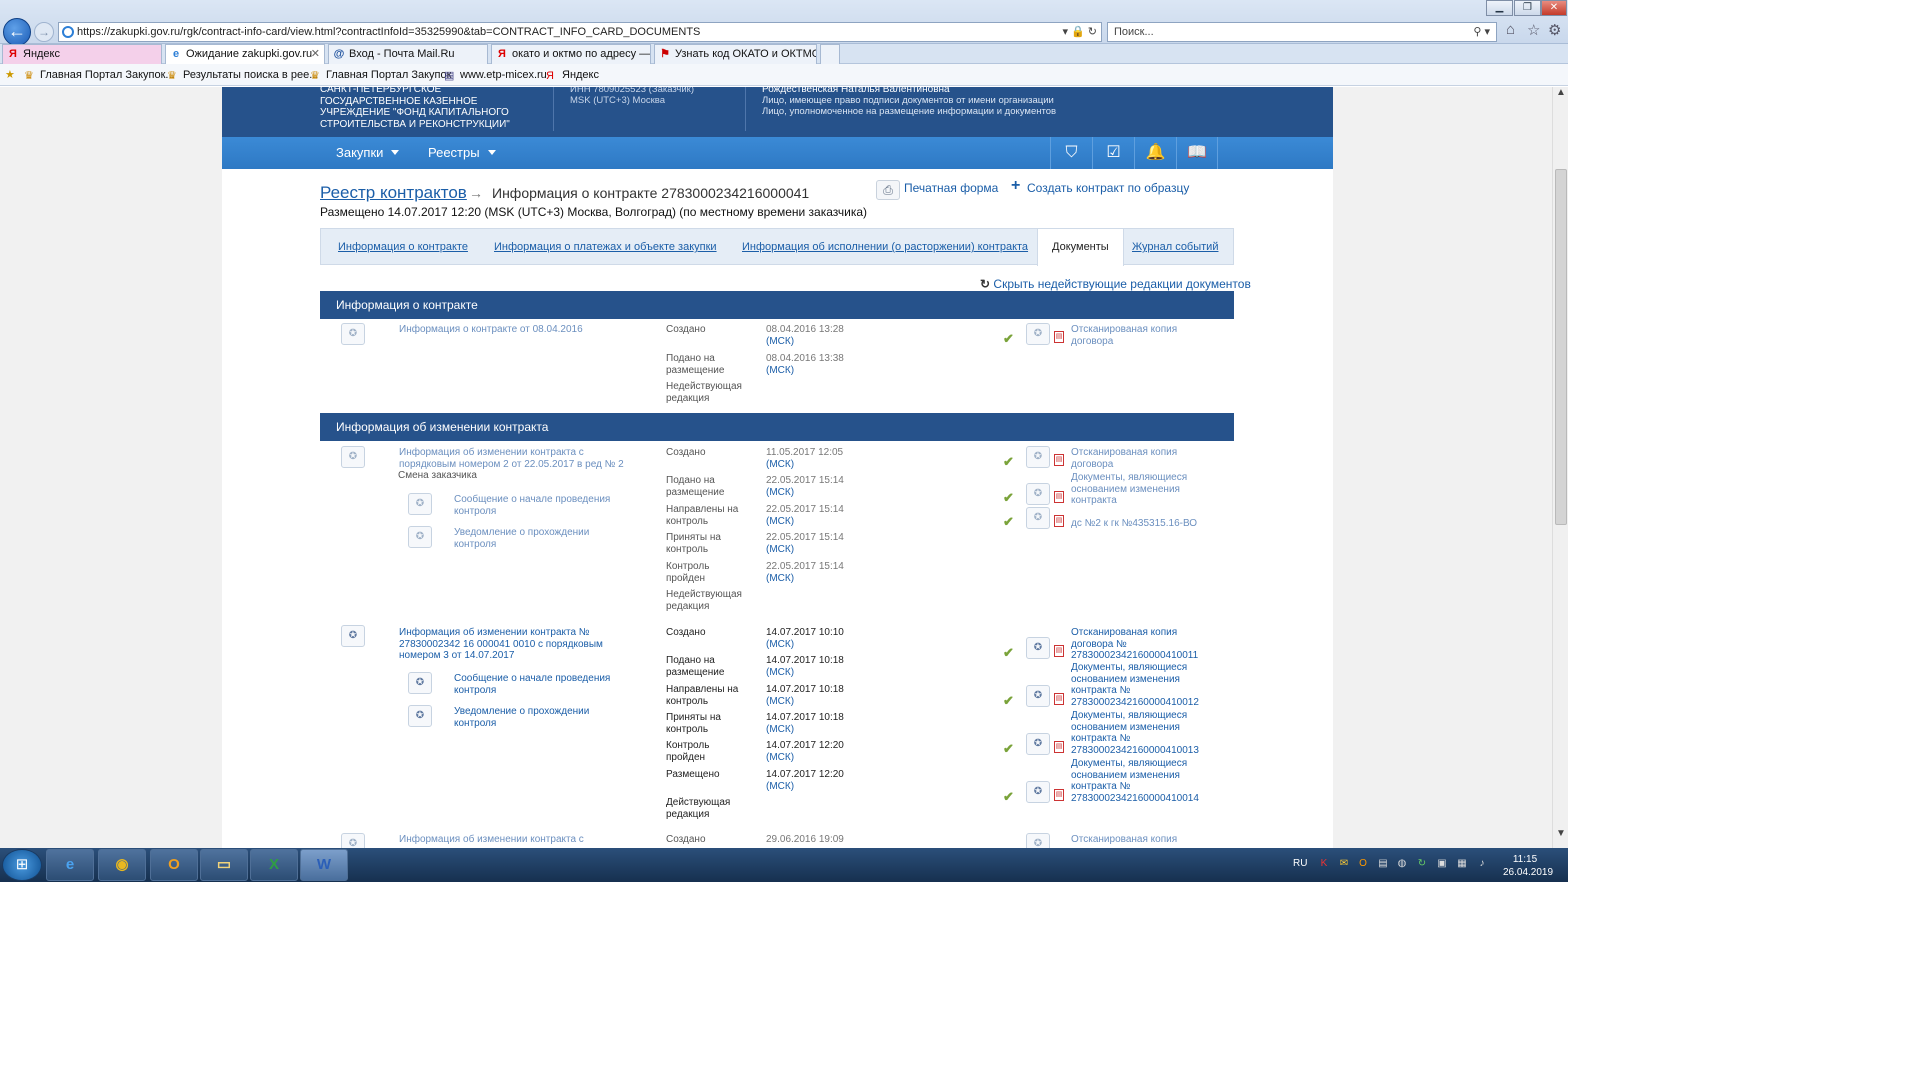 Image resolution: width=1920 pixels, height=1080 pixels. What do you see at coordinates (1561, 95) in the screenshot?
I see `scroll-up-icon: ▲` at bounding box center [1561, 95].